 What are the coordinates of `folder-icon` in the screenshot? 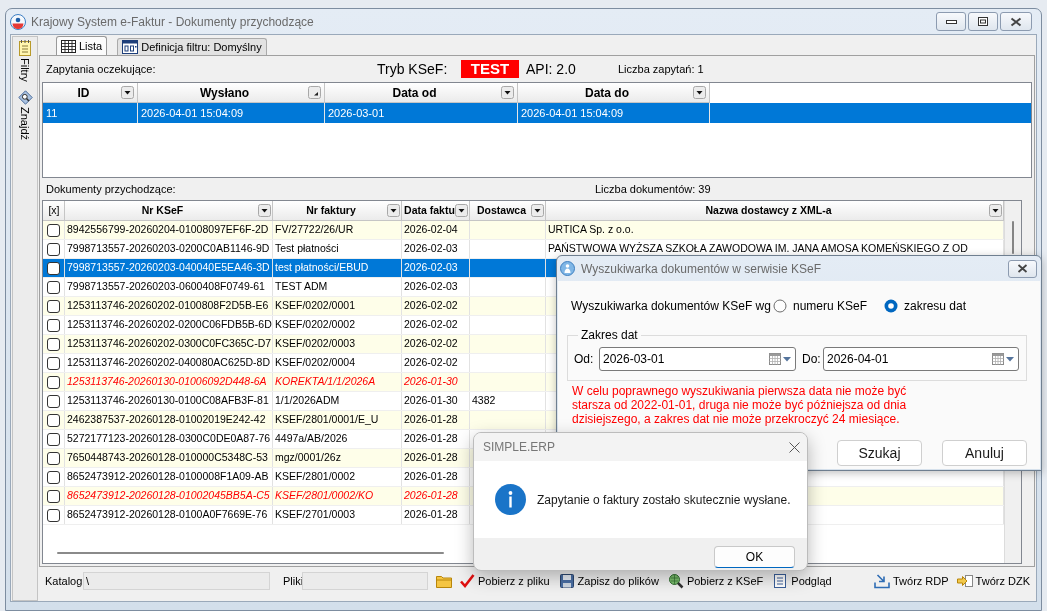 It's located at (444, 581).